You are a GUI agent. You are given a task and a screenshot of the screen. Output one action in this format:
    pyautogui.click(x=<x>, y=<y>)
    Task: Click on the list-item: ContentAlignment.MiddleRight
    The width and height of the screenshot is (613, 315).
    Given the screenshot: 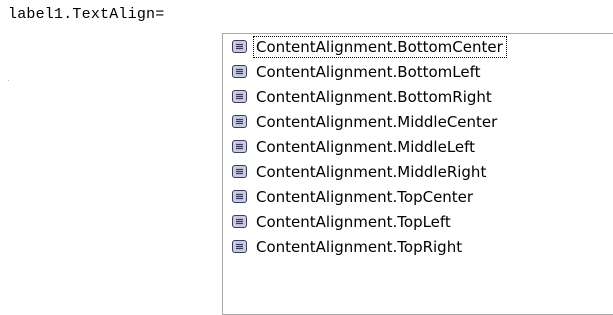 What is the action you would take?
    pyautogui.click(x=418, y=171)
    